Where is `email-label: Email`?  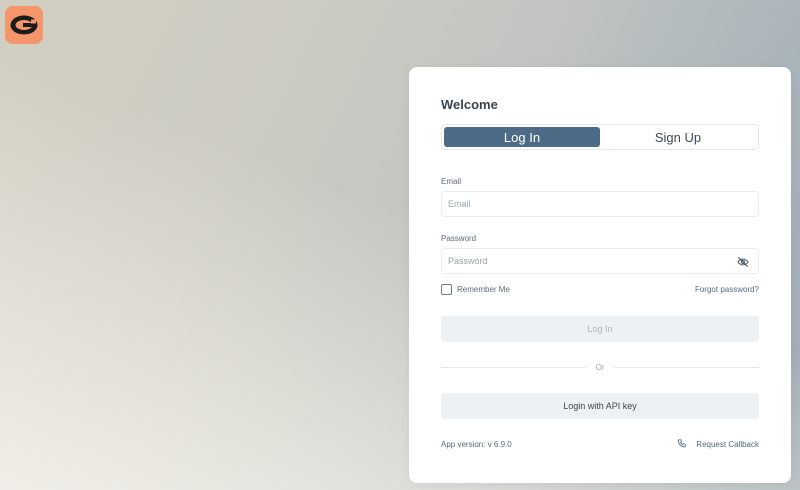 email-label: Email is located at coordinates (451, 181).